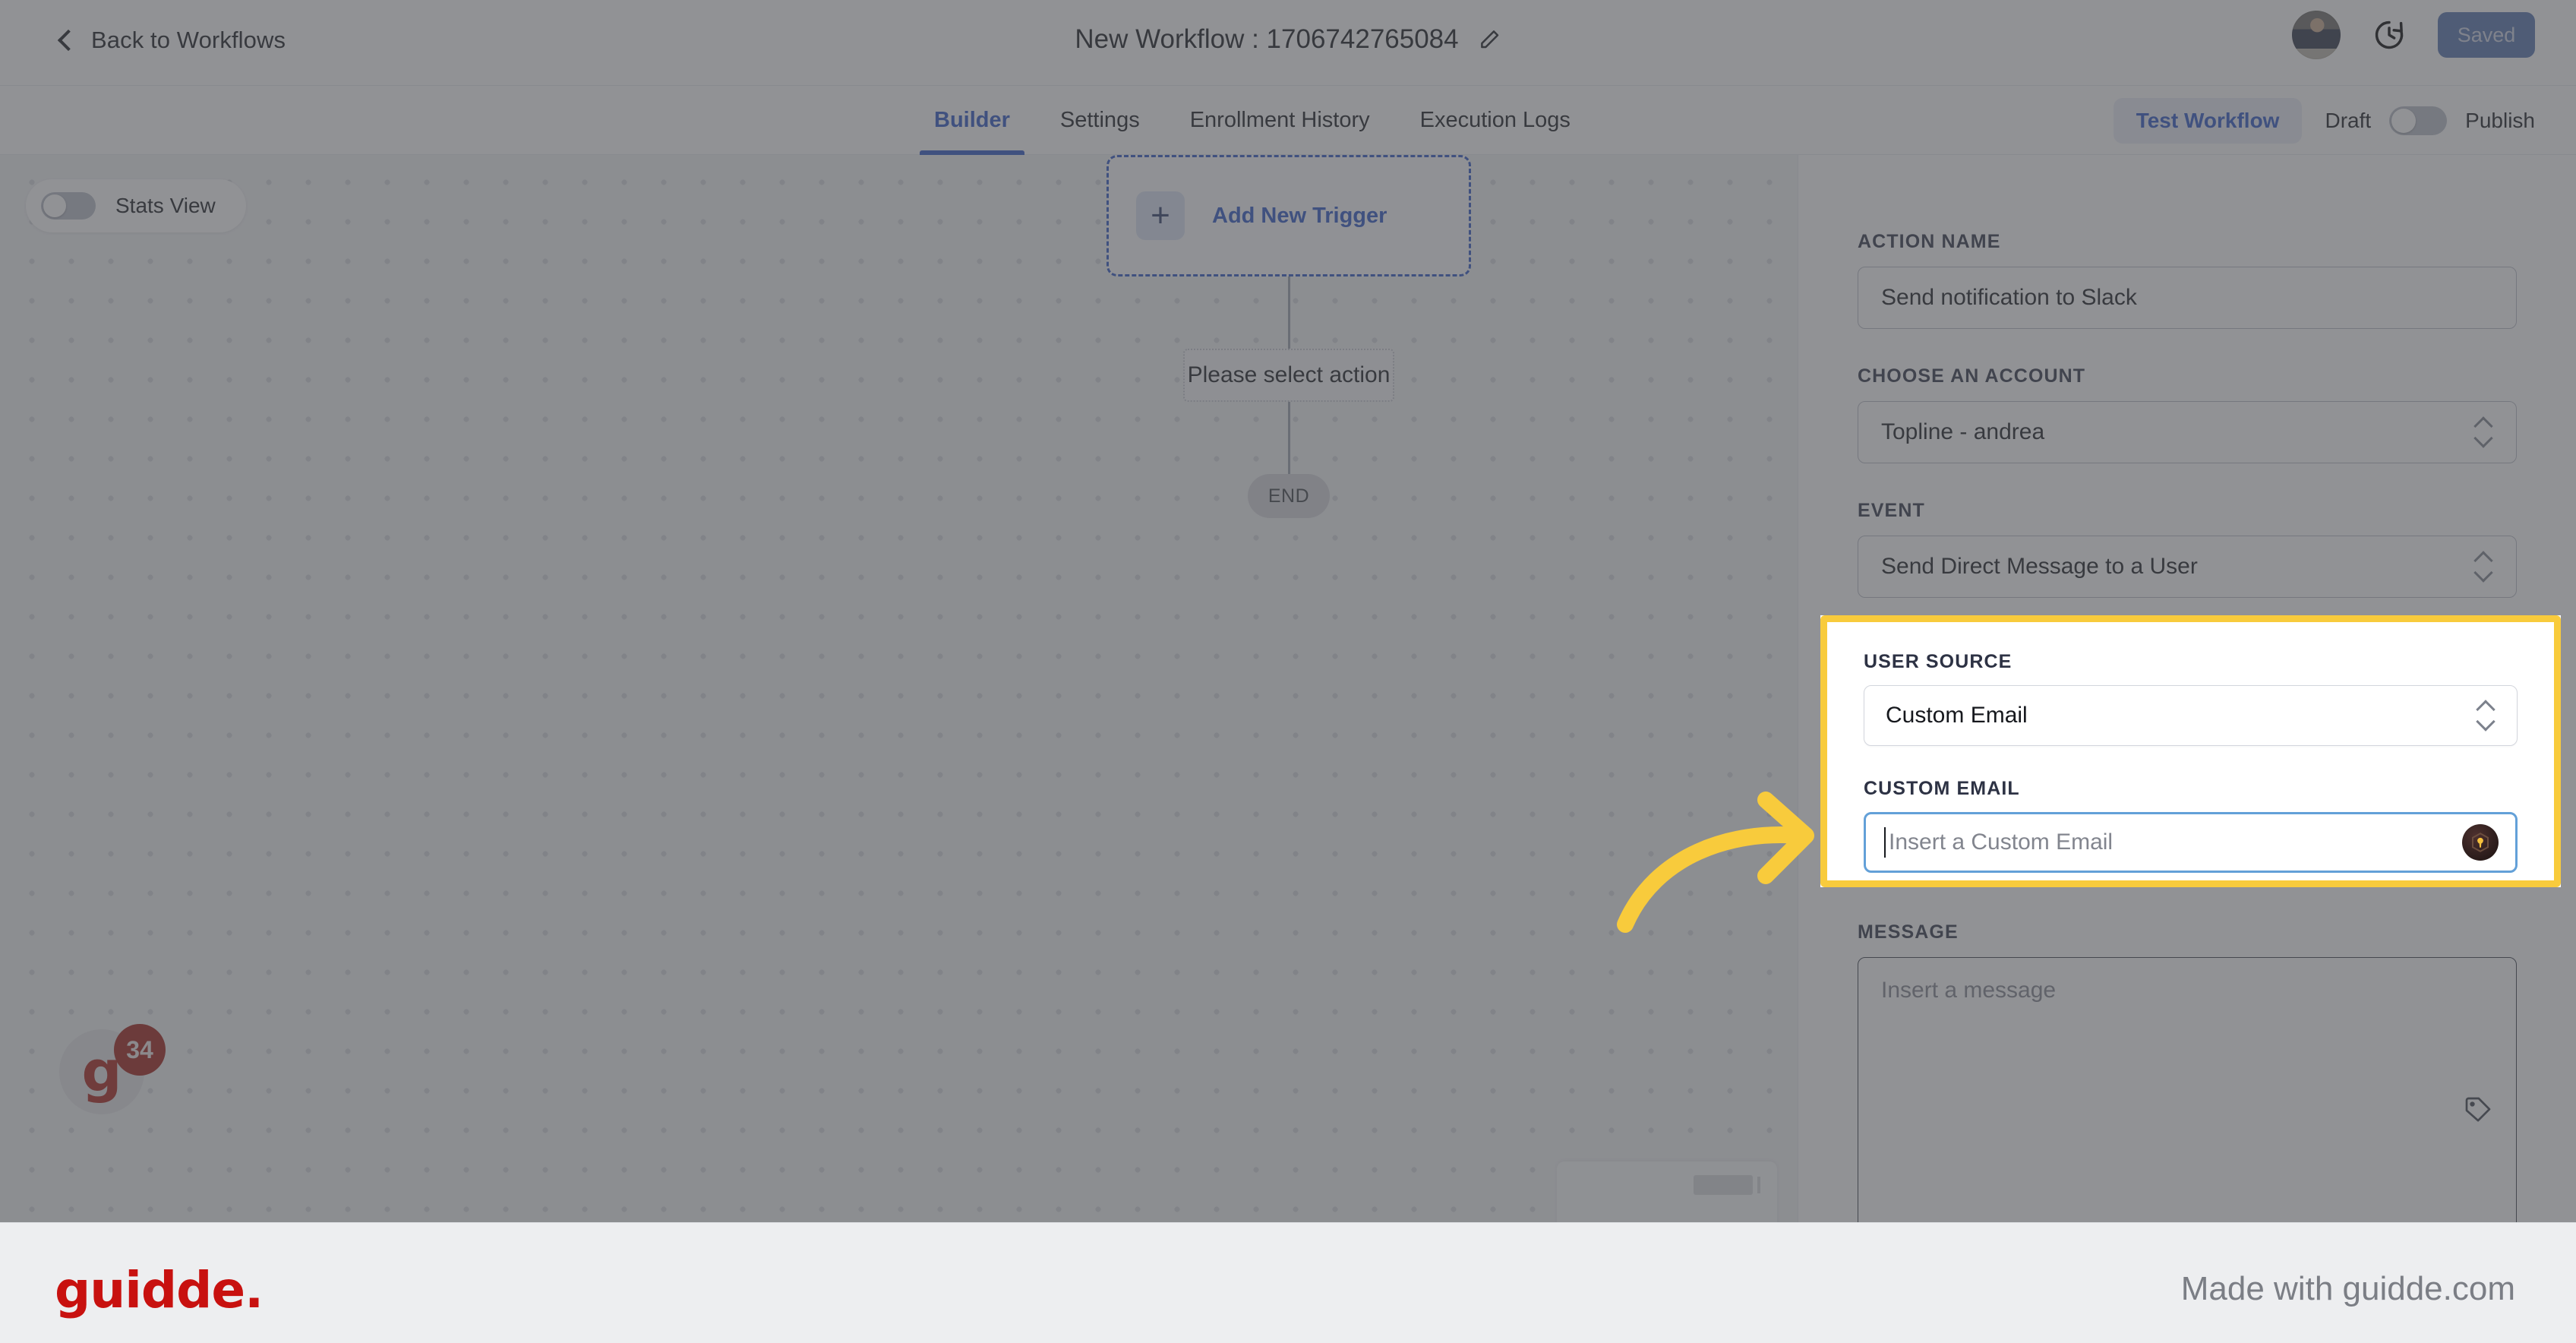 Image resolution: width=2576 pixels, height=1343 pixels. I want to click on guidde-footer-bar: guidde. Made with guidde.com, so click(1288, 1282).